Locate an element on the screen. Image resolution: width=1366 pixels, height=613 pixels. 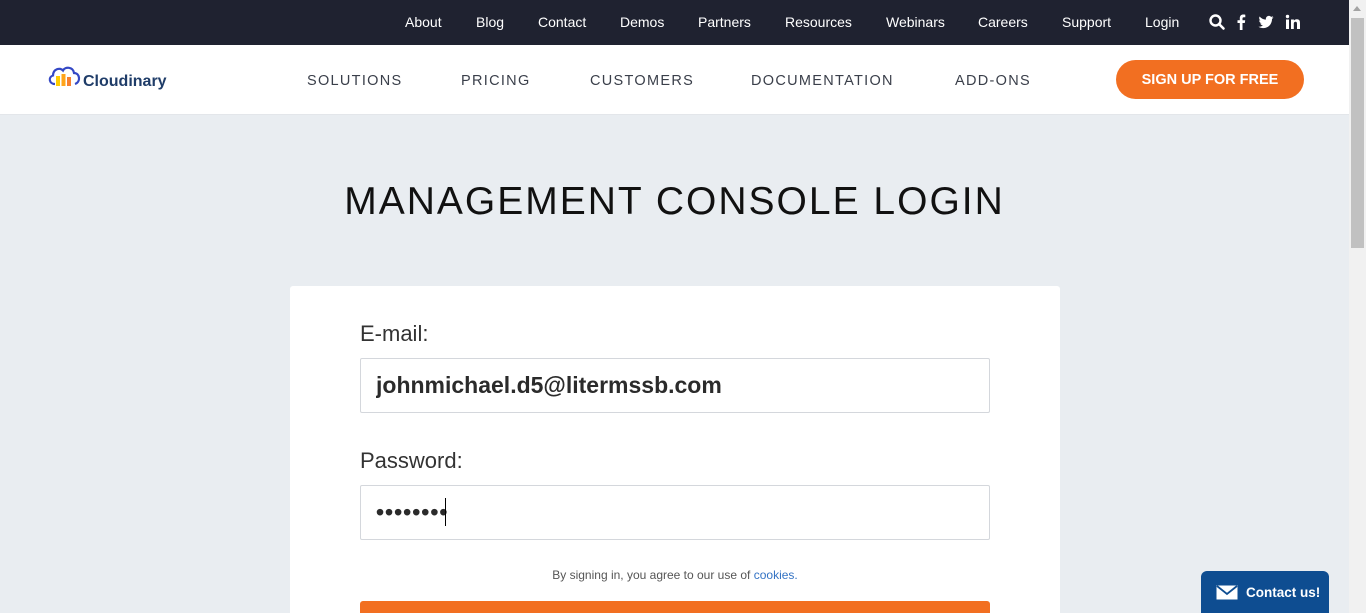
nav-add-ons: ADD-ONS is located at coordinates (993, 81).